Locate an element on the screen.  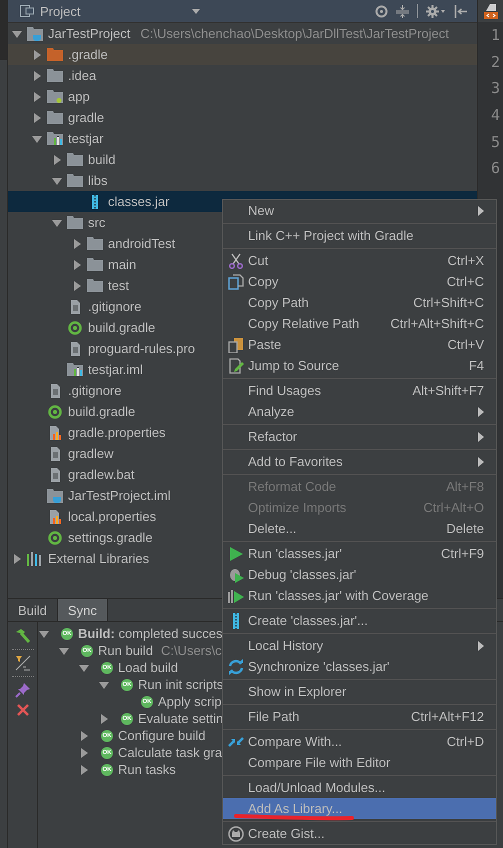
shortcut-hint: Ctrl+Alt+Shift+C is located at coordinates (437, 323).